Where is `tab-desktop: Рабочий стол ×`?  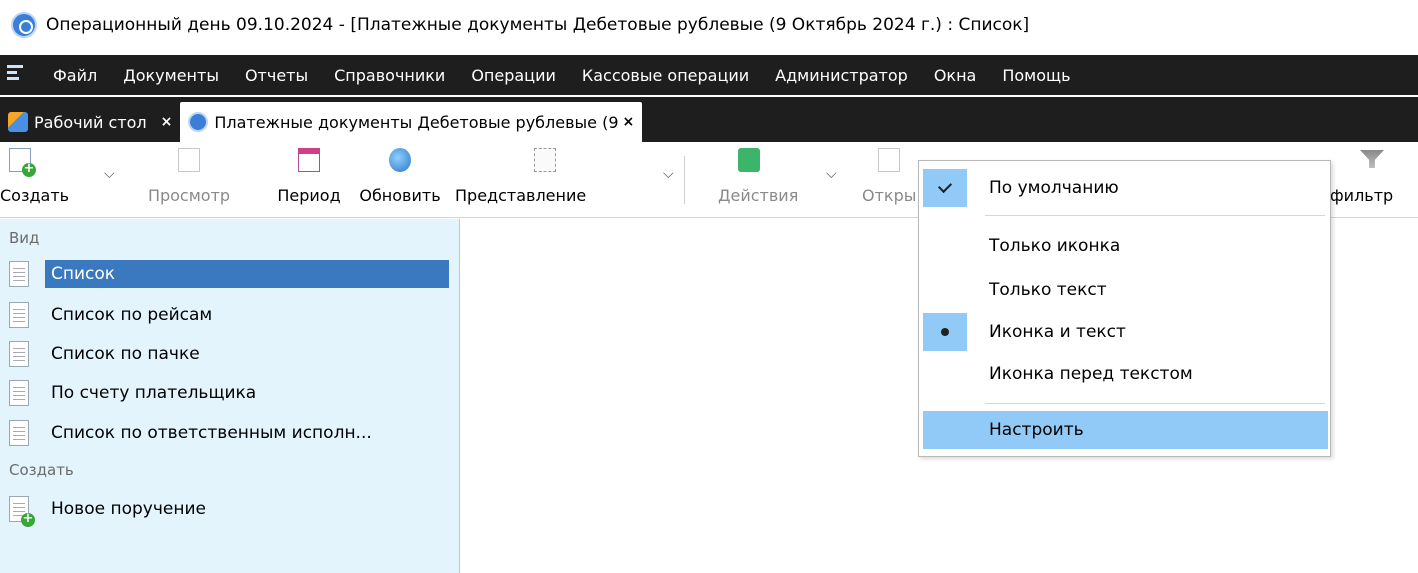
tab-desktop: Рабочий стол × is located at coordinates (90, 122).